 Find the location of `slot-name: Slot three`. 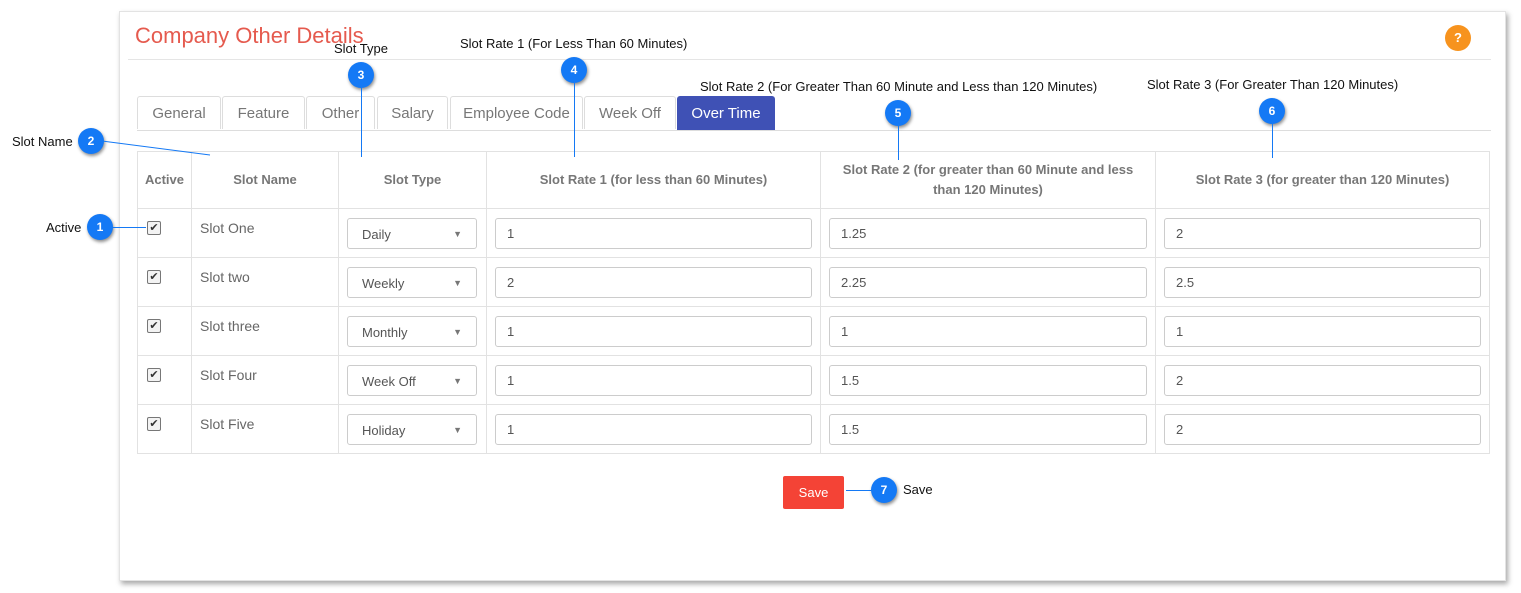

slot-name: Slot three is located at coordinates (230, 326).